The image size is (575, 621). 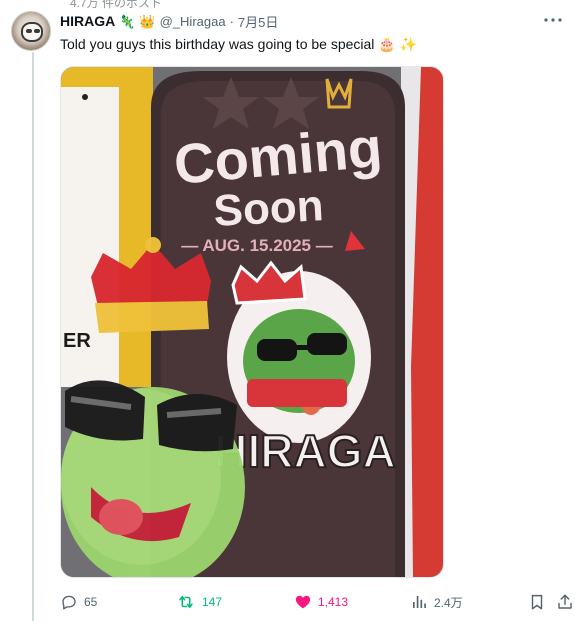 I want to click on author-name: HIRAGA, so click(x=87, y=21).